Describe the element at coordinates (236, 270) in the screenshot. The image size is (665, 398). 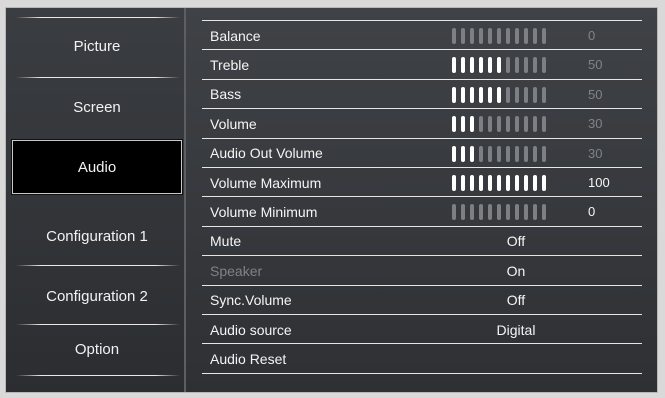
I see `setting-label: Speaker` at that location.